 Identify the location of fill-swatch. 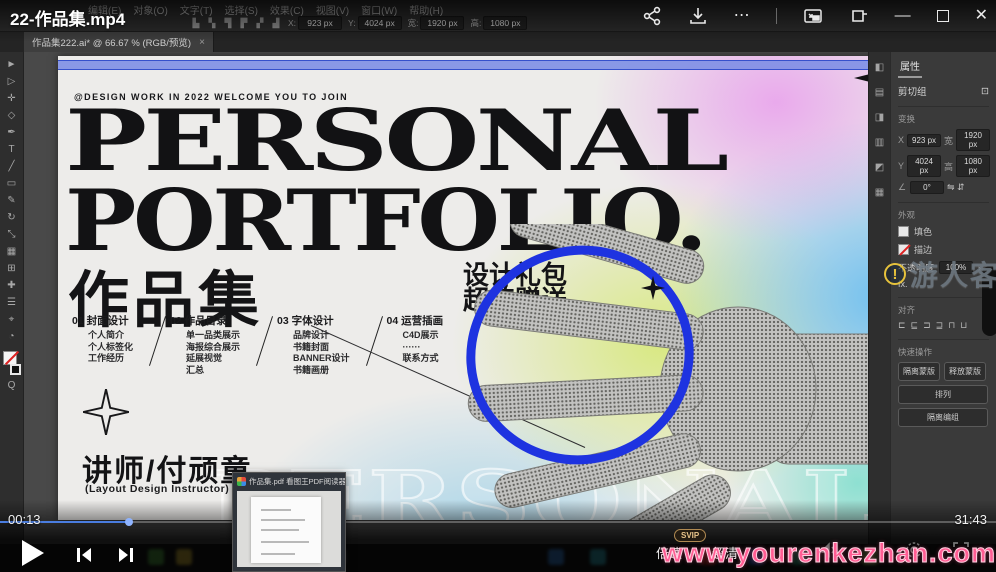
(903, 231).